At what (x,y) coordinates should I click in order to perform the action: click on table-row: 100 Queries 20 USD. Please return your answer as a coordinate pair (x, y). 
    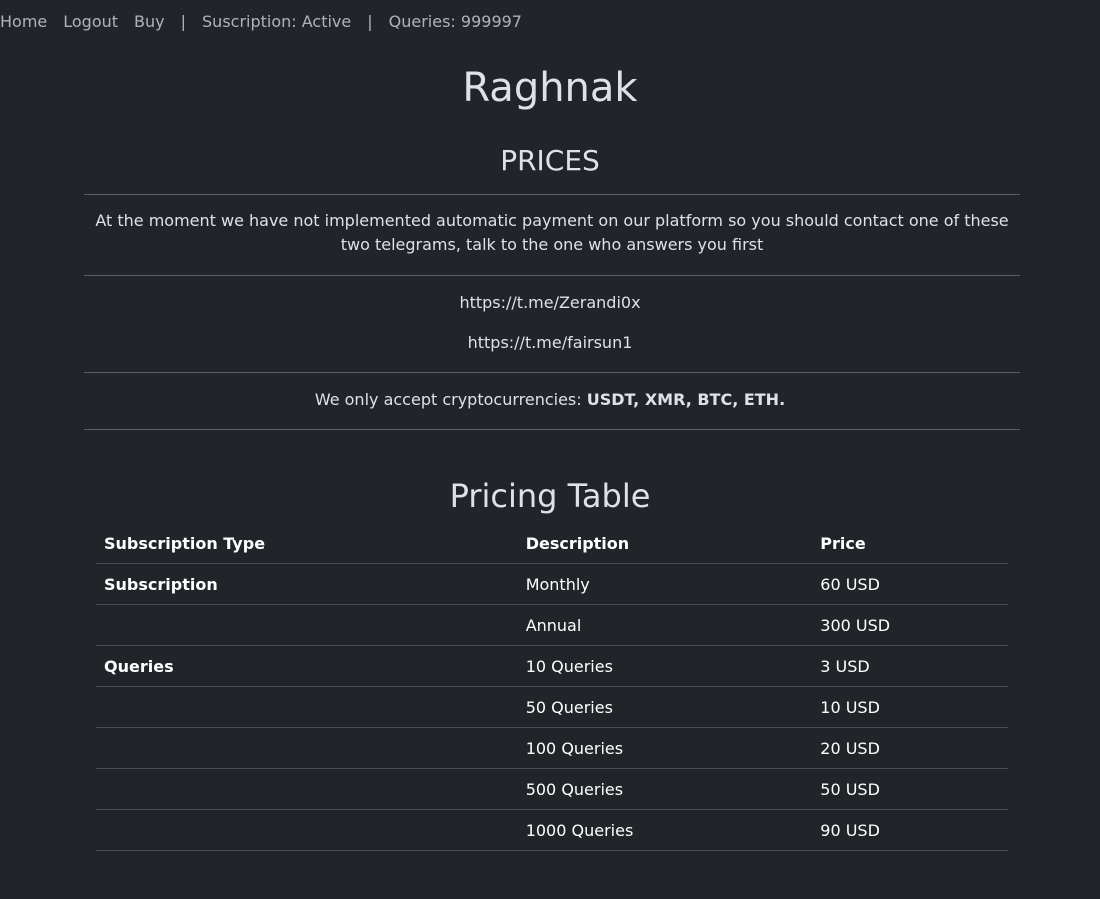
    Looking at the image, I should click on (552, 748).